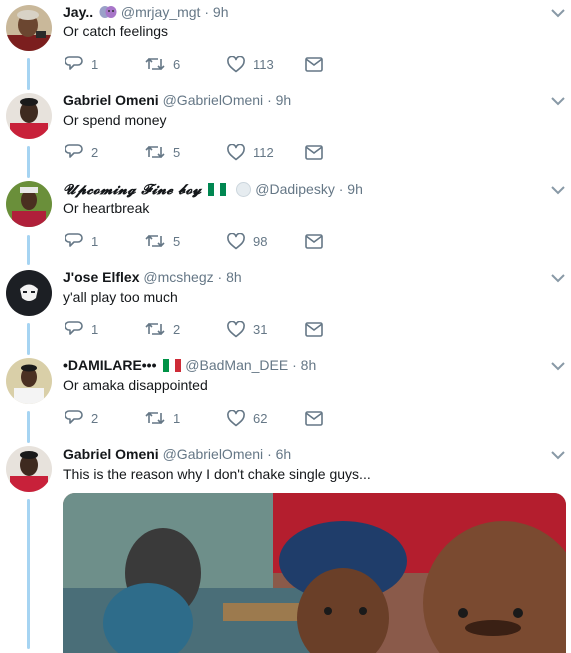 The width and height of the screenshot is (571, 653). I want to click on like-count: 62, so click(260, 418).